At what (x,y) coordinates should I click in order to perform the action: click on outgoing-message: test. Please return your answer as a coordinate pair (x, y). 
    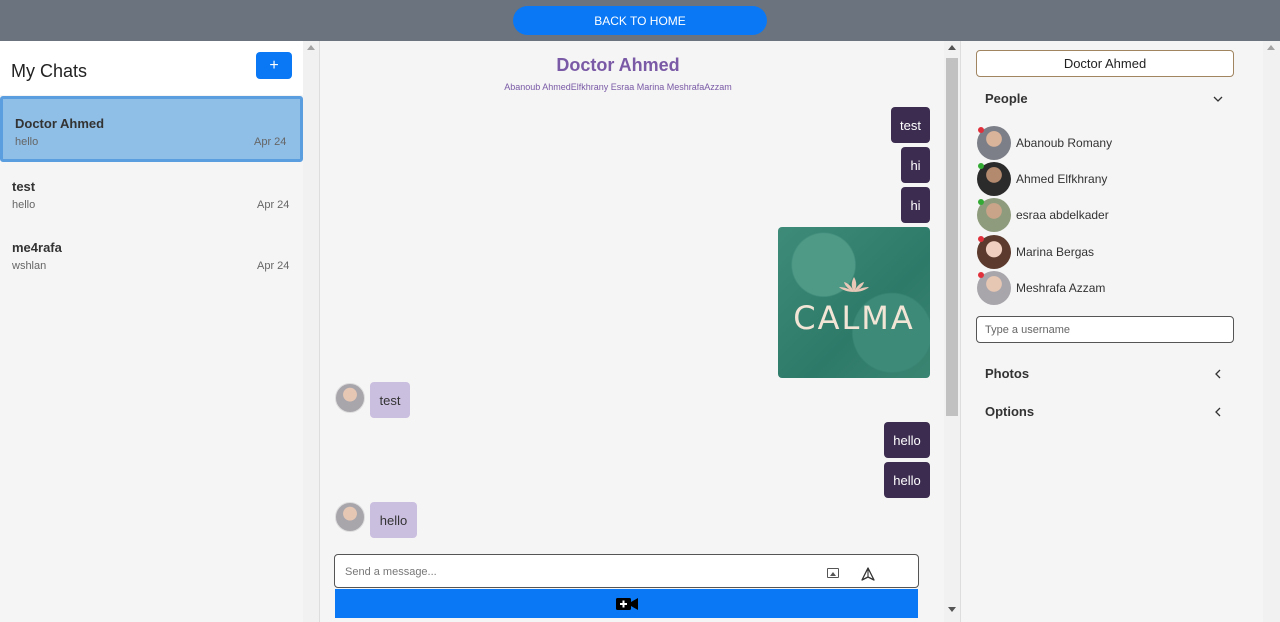
    Looking at the image, I should click on (910, 125).